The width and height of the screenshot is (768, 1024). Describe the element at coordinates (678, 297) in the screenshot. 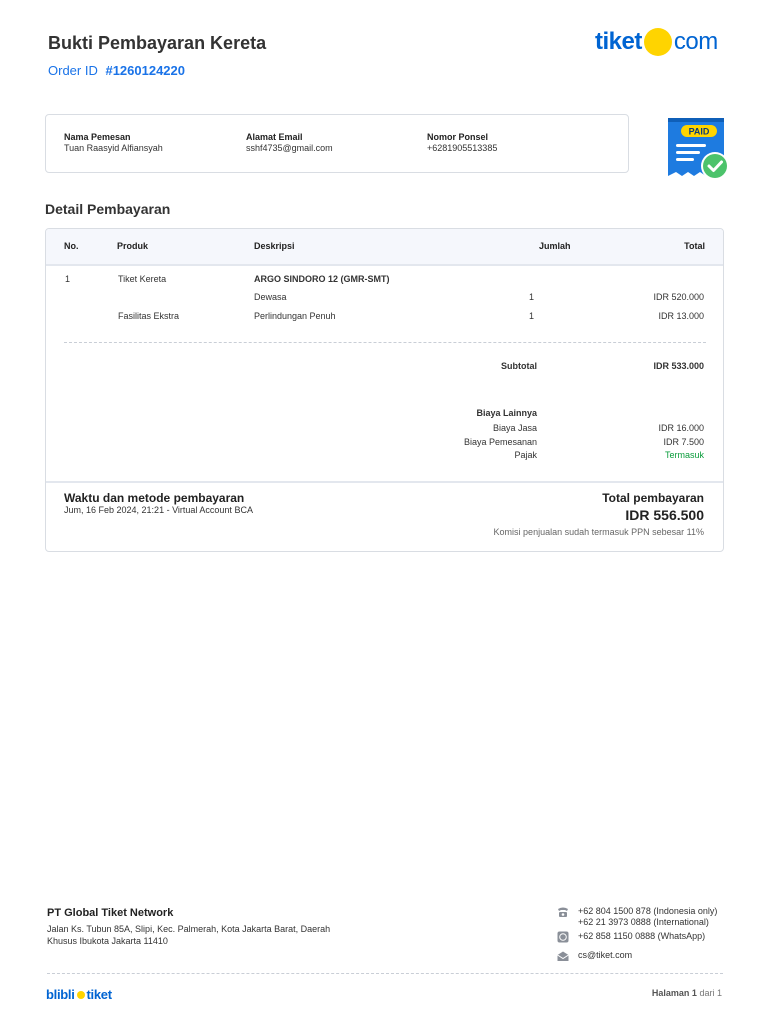

I see `row-2-total: IDR 520.000` at that location.